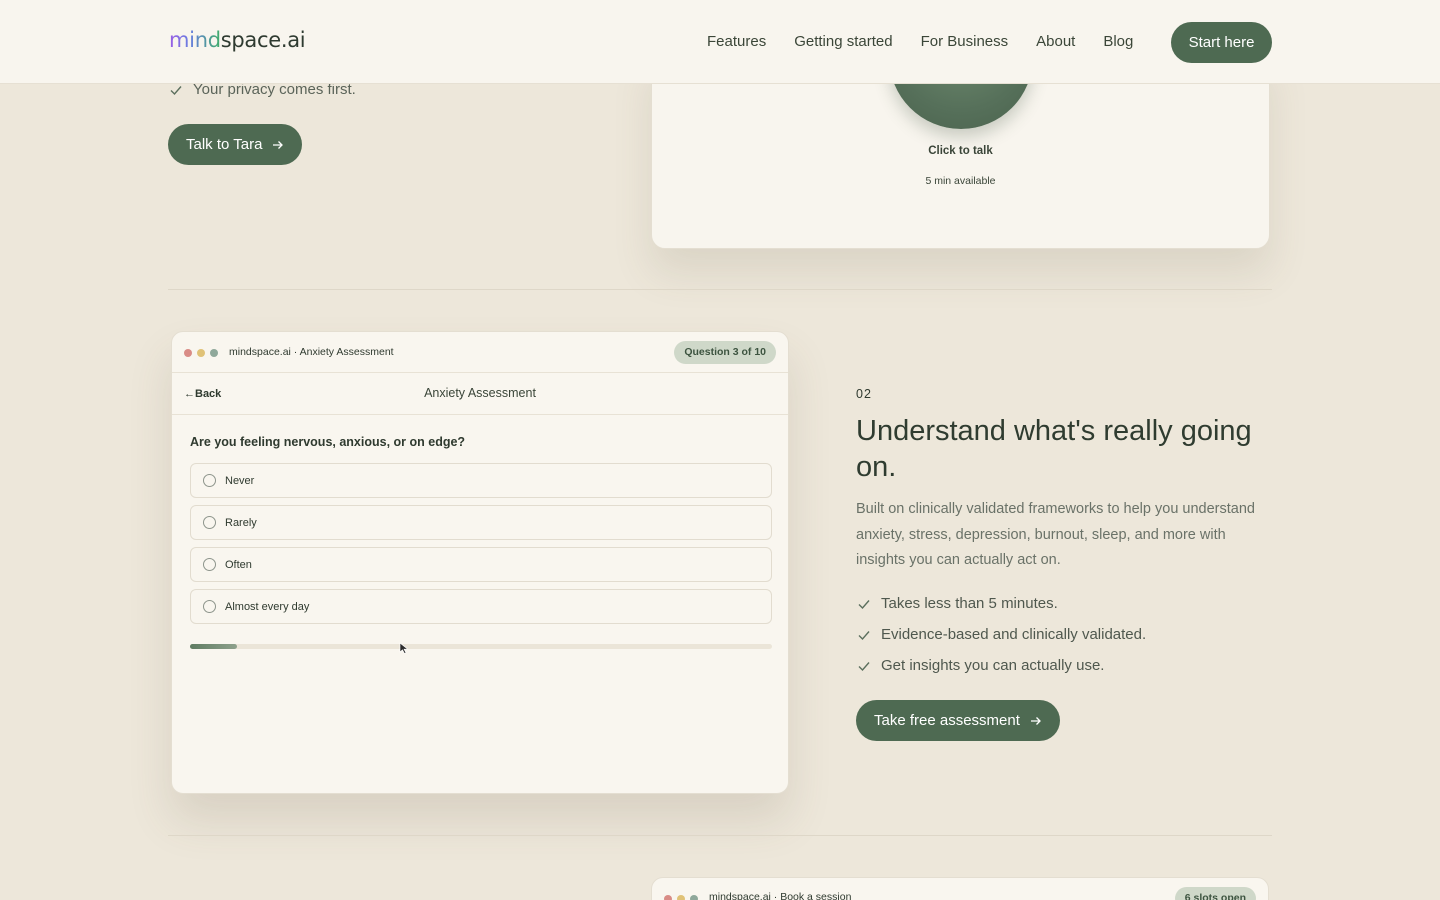 This screenshot has height=900, width=1440. What do you see at coordinates (993, 665) in the screenshot?
I see `feature-check-text: Get insights you can actually use.` at bounding box center [993, 665].